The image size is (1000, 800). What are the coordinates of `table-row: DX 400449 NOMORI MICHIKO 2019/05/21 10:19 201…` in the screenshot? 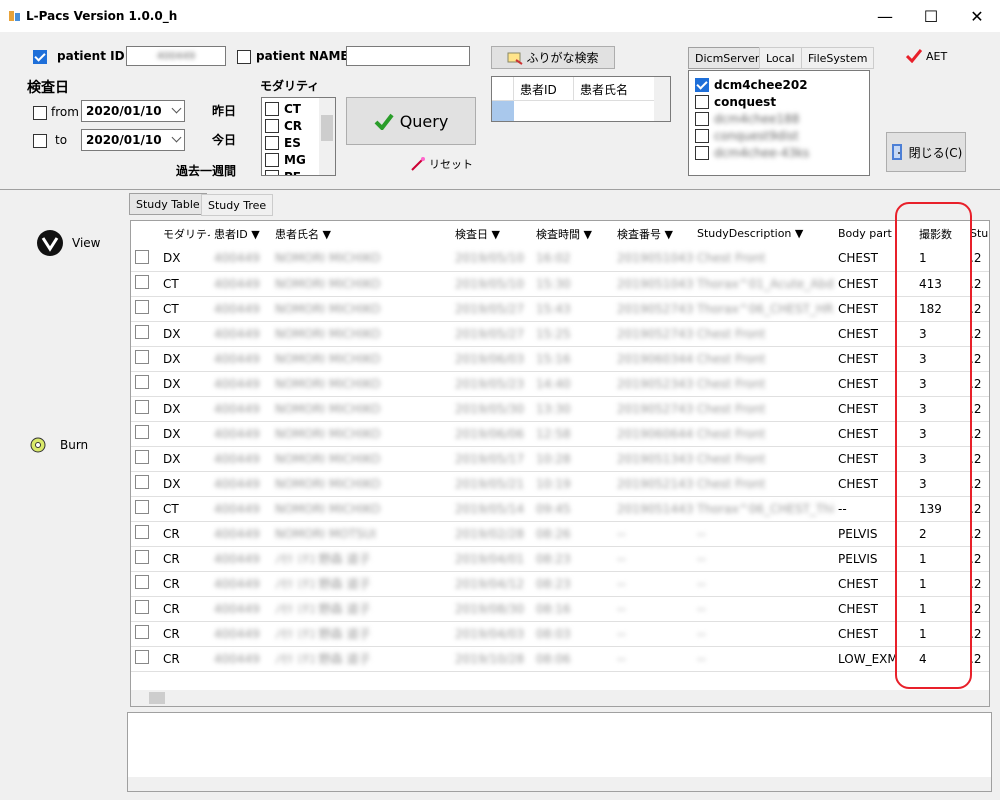 It's located at (560, 484).